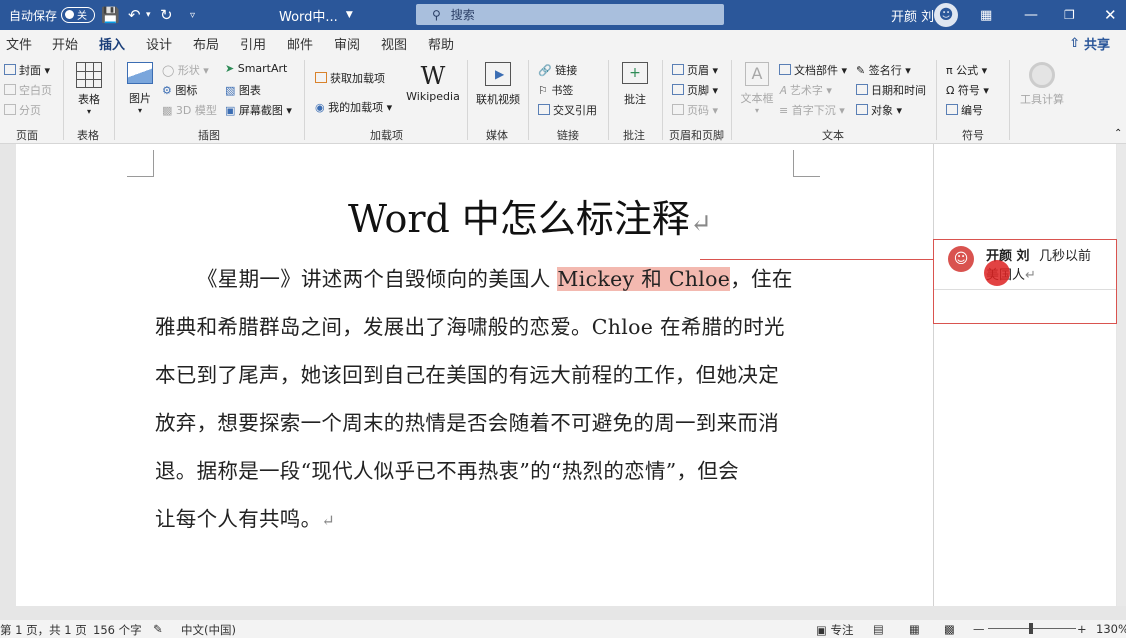 This screenshot has width=1126, height=638. What do you see at coordinates (347, 43) in the screenshot?
I see `tab-review: 审阅` at bounding box center [347, 43].